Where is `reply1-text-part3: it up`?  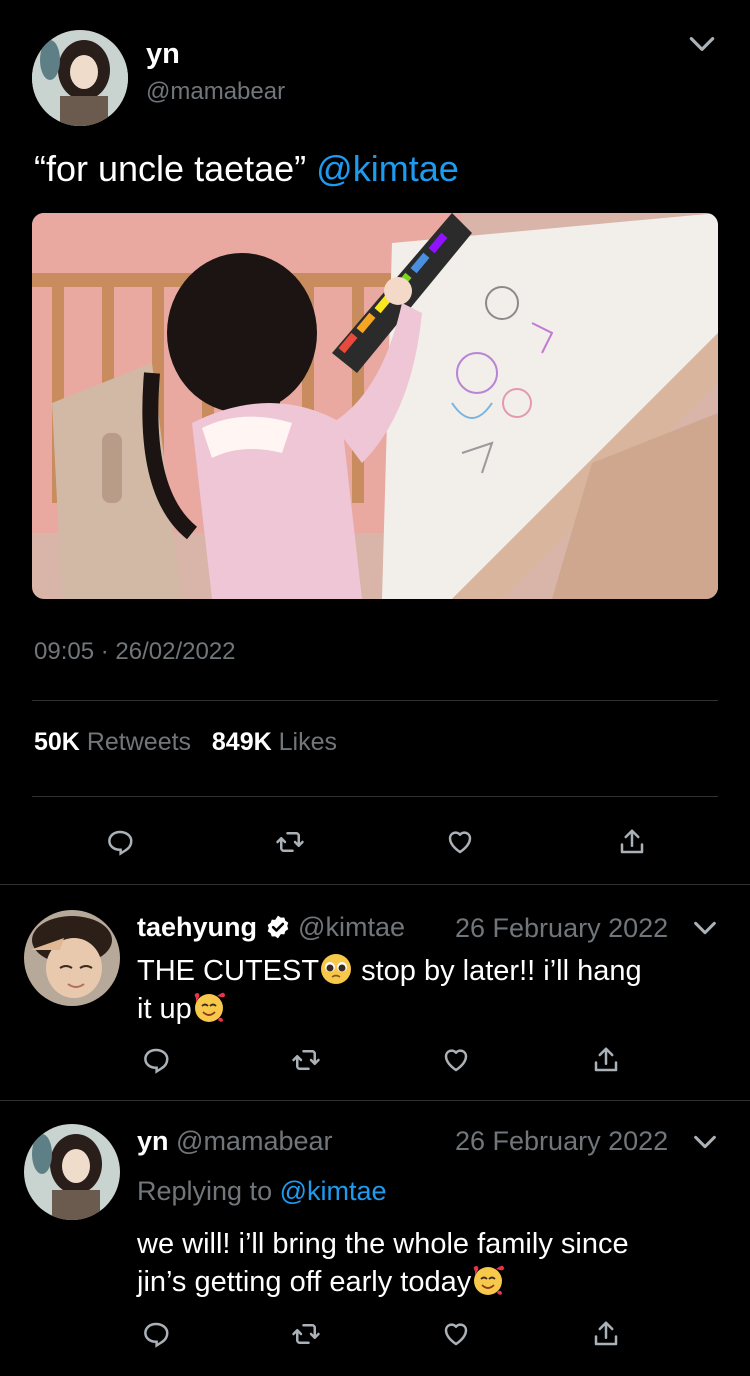 reply1-text-part3: it up is located at coordinates (164, 1009).